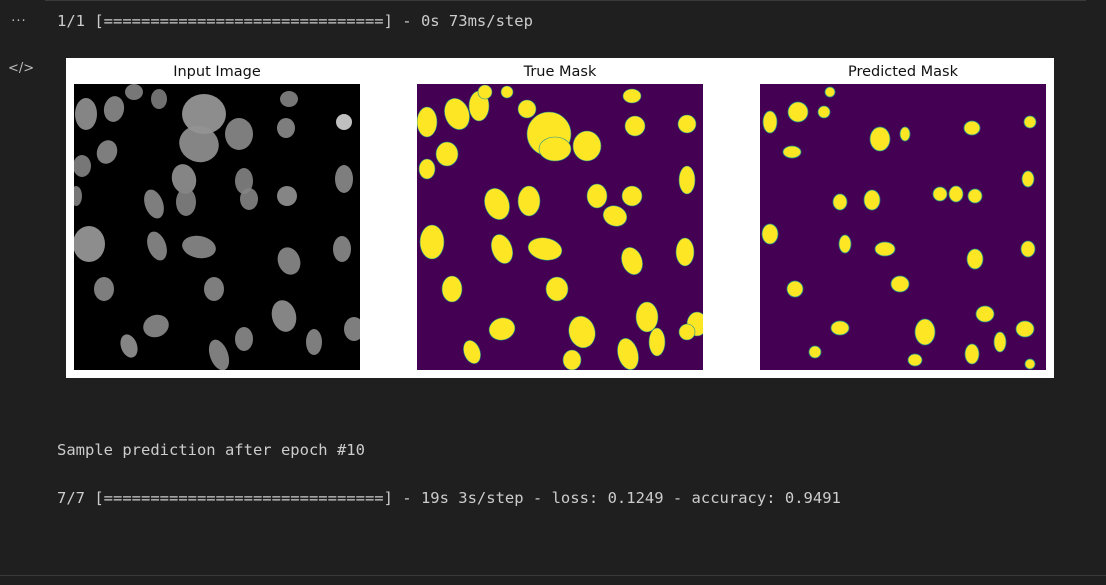 The width and height of the screenshot is (1106, 585). What do you see at coordinates (21, 69) in the screenshot?
I see `code-icon: </>` at bounding box center [21, 69].